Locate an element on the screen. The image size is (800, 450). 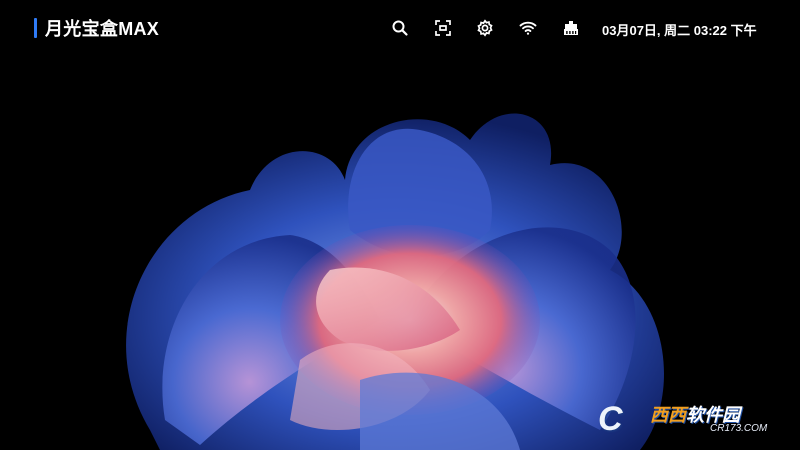
top-status-bar: 月光宝盒MAX 03月07日, 周二 03:22 下午 is located at coordinates (400, 30).